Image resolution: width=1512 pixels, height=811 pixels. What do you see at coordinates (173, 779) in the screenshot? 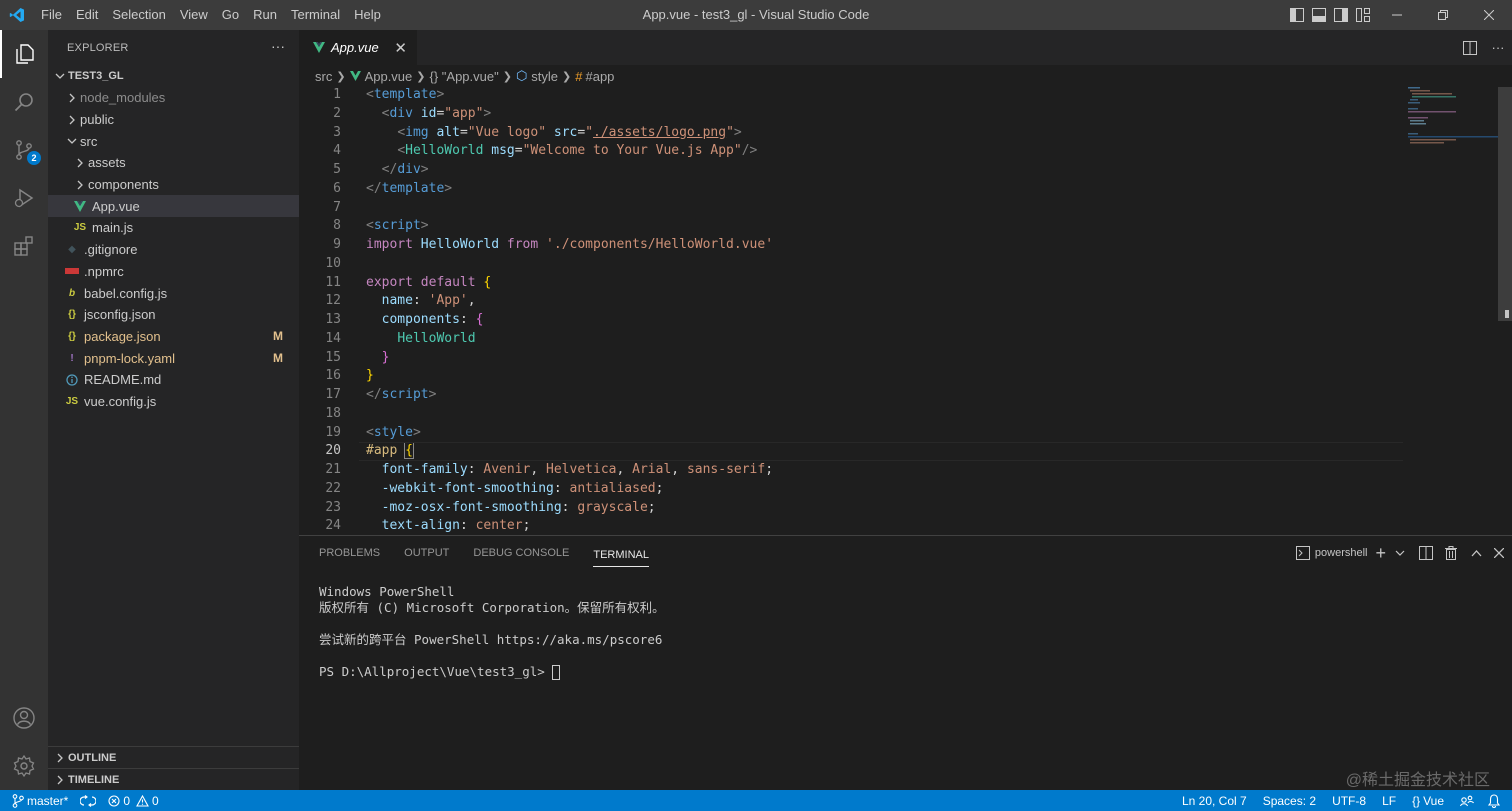
I see `timeline-section: TIMELINE` at bounding box center [173, 779].